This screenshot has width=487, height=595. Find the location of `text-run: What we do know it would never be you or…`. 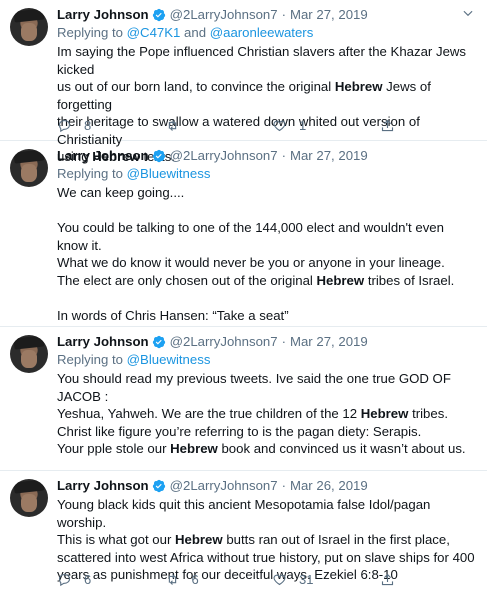

text-run: What we do know it would never be you or… is located at coordinates (251, 262).